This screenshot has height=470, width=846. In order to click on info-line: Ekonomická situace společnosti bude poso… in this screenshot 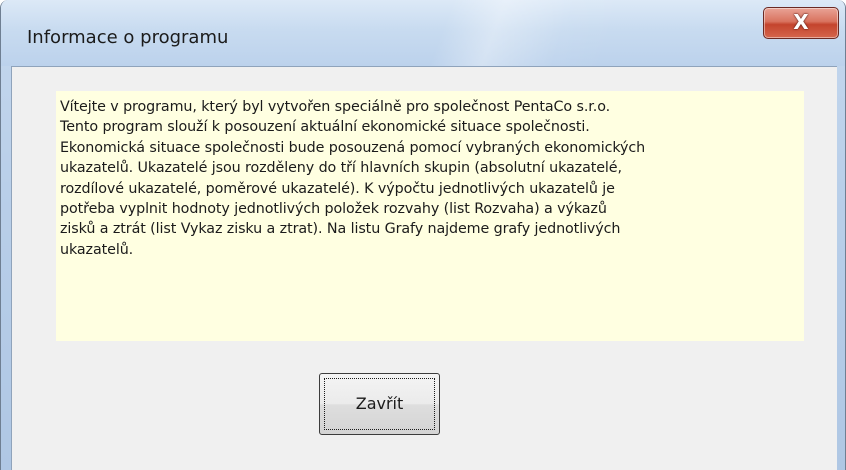, I will do `click(353, 147)`.